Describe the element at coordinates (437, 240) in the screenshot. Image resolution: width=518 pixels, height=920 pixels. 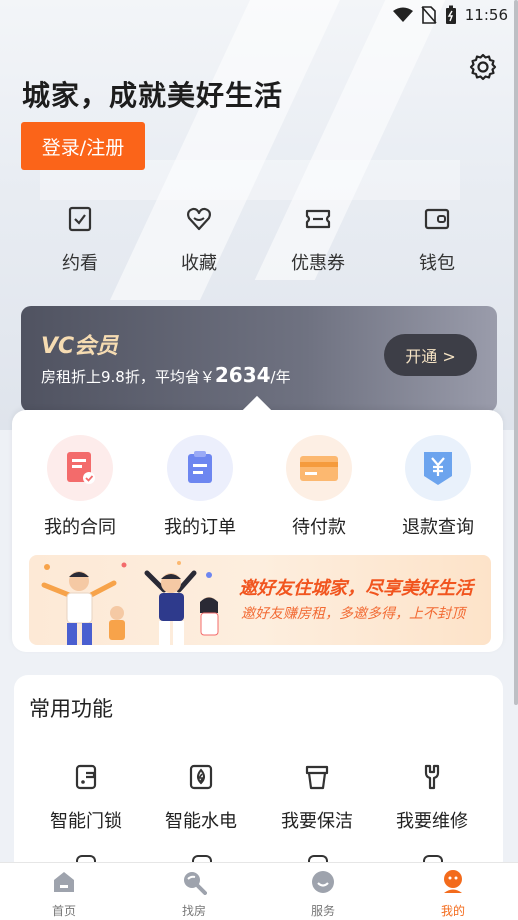
I see `quick-item-wallet: 钱包` at that location.